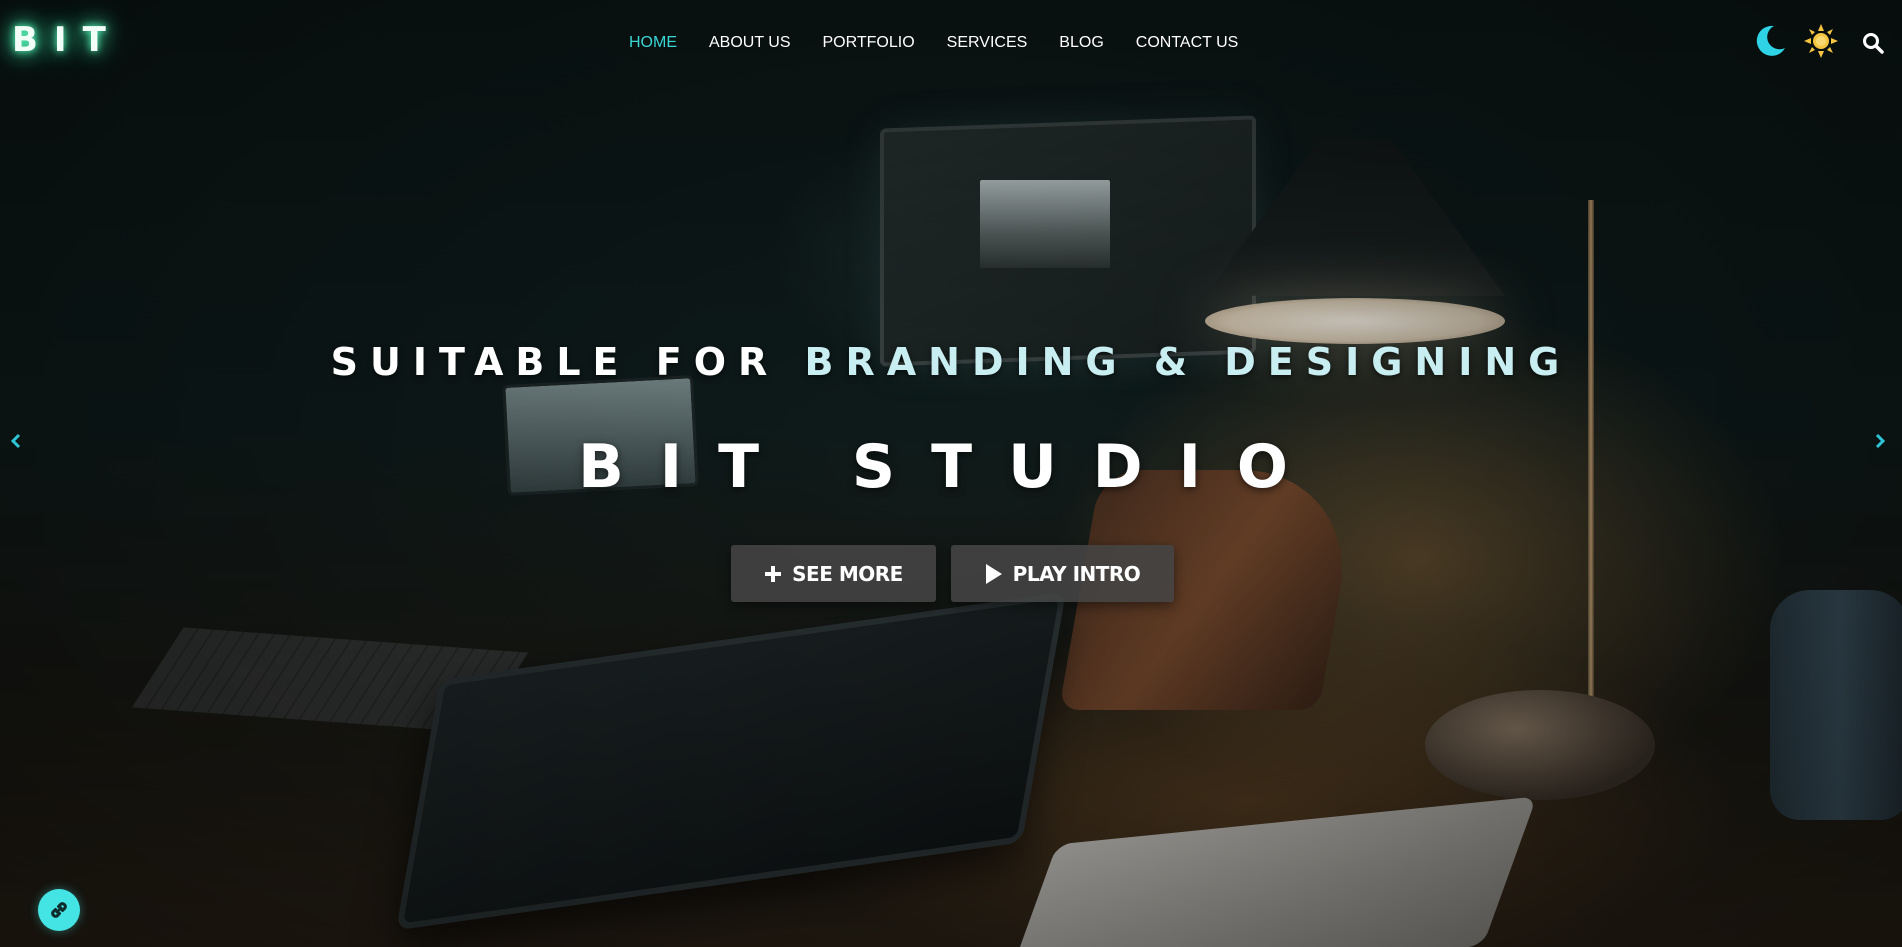 The image size is (1902, 947). Describe the element at coordinates (16, 441) in the screenshot. I see `chevron-left-icon` at that location.